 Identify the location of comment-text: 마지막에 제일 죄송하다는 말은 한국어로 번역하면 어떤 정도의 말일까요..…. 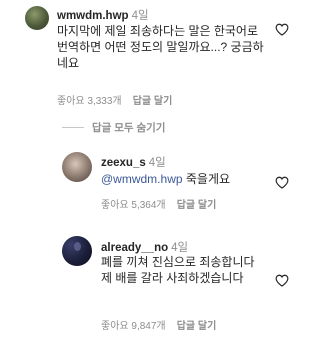
(160, 47).